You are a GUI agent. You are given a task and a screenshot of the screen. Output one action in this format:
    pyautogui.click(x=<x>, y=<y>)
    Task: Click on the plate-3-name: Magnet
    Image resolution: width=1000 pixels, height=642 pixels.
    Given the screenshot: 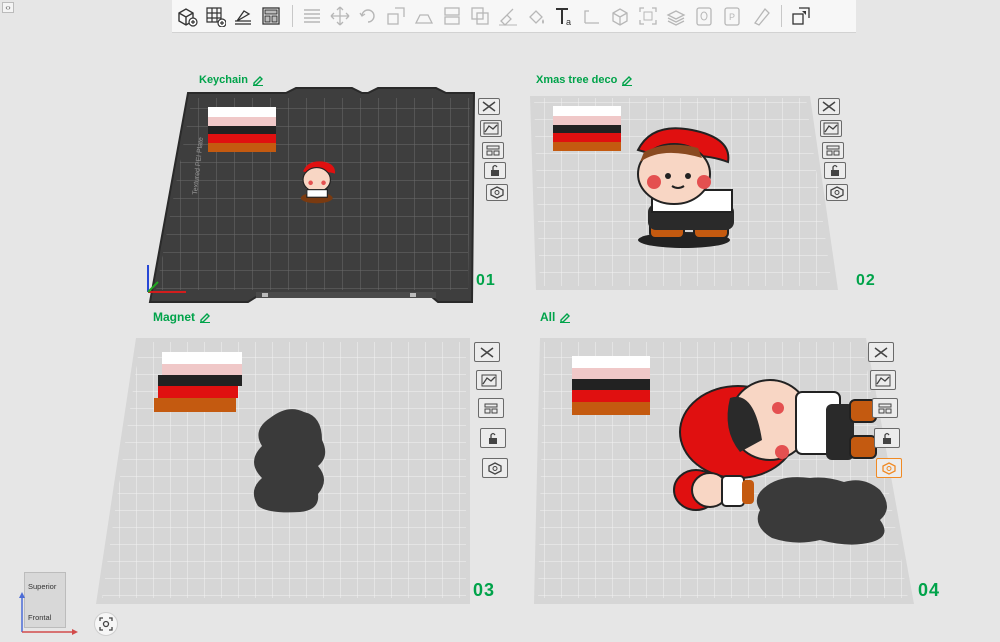 What is the action you would take?
    pyautogui.click(x=182, y=317)
    